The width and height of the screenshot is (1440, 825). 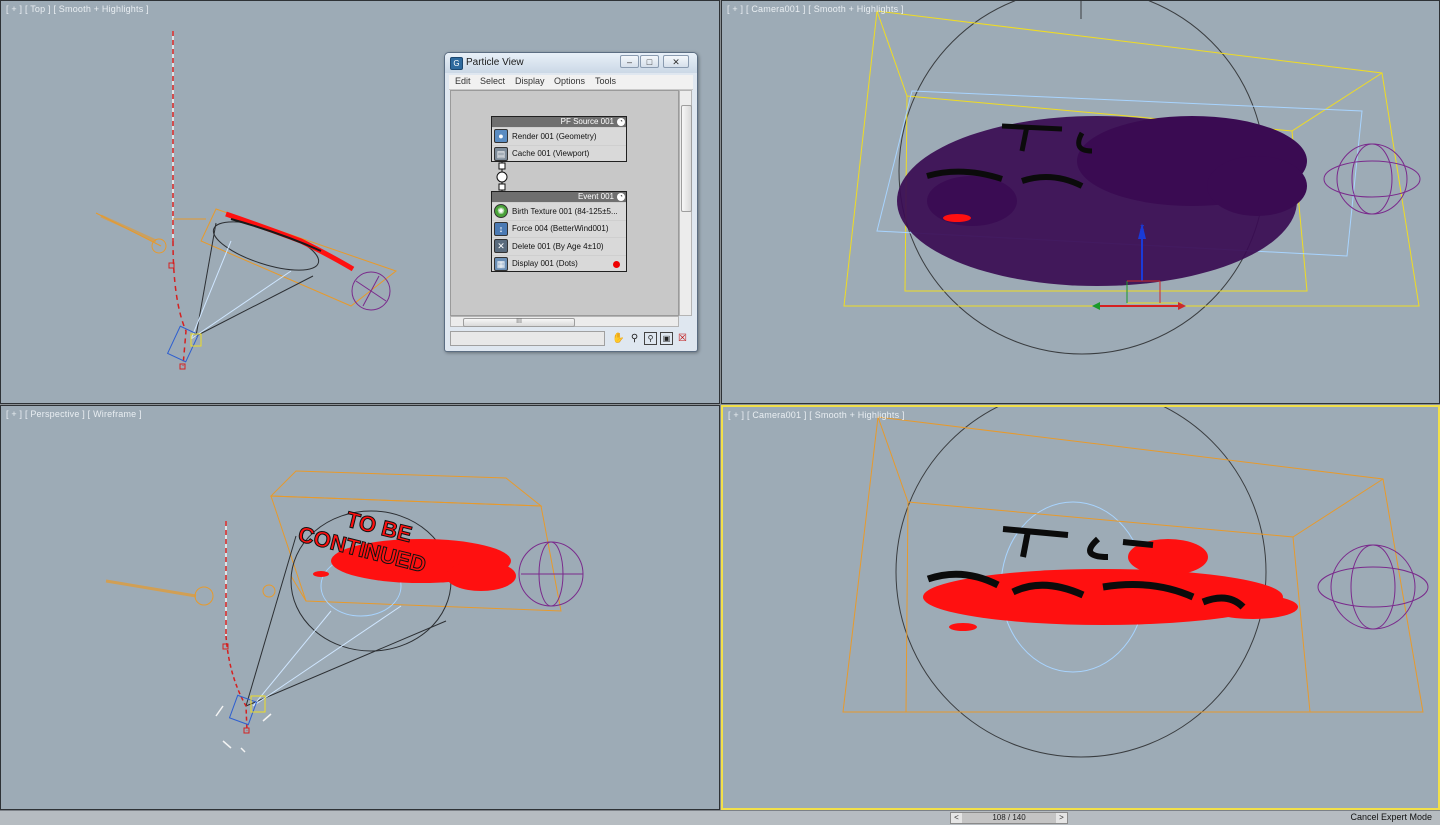 What do you see at coordinates (501, 228) in the screenshot?
I see `force-icon: ↕` at bounding box center [501, 228].